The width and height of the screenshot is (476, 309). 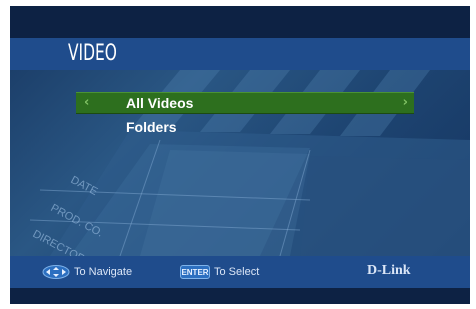 I want to click on clapper-label-date: DATE, so click(x=84, y=186).